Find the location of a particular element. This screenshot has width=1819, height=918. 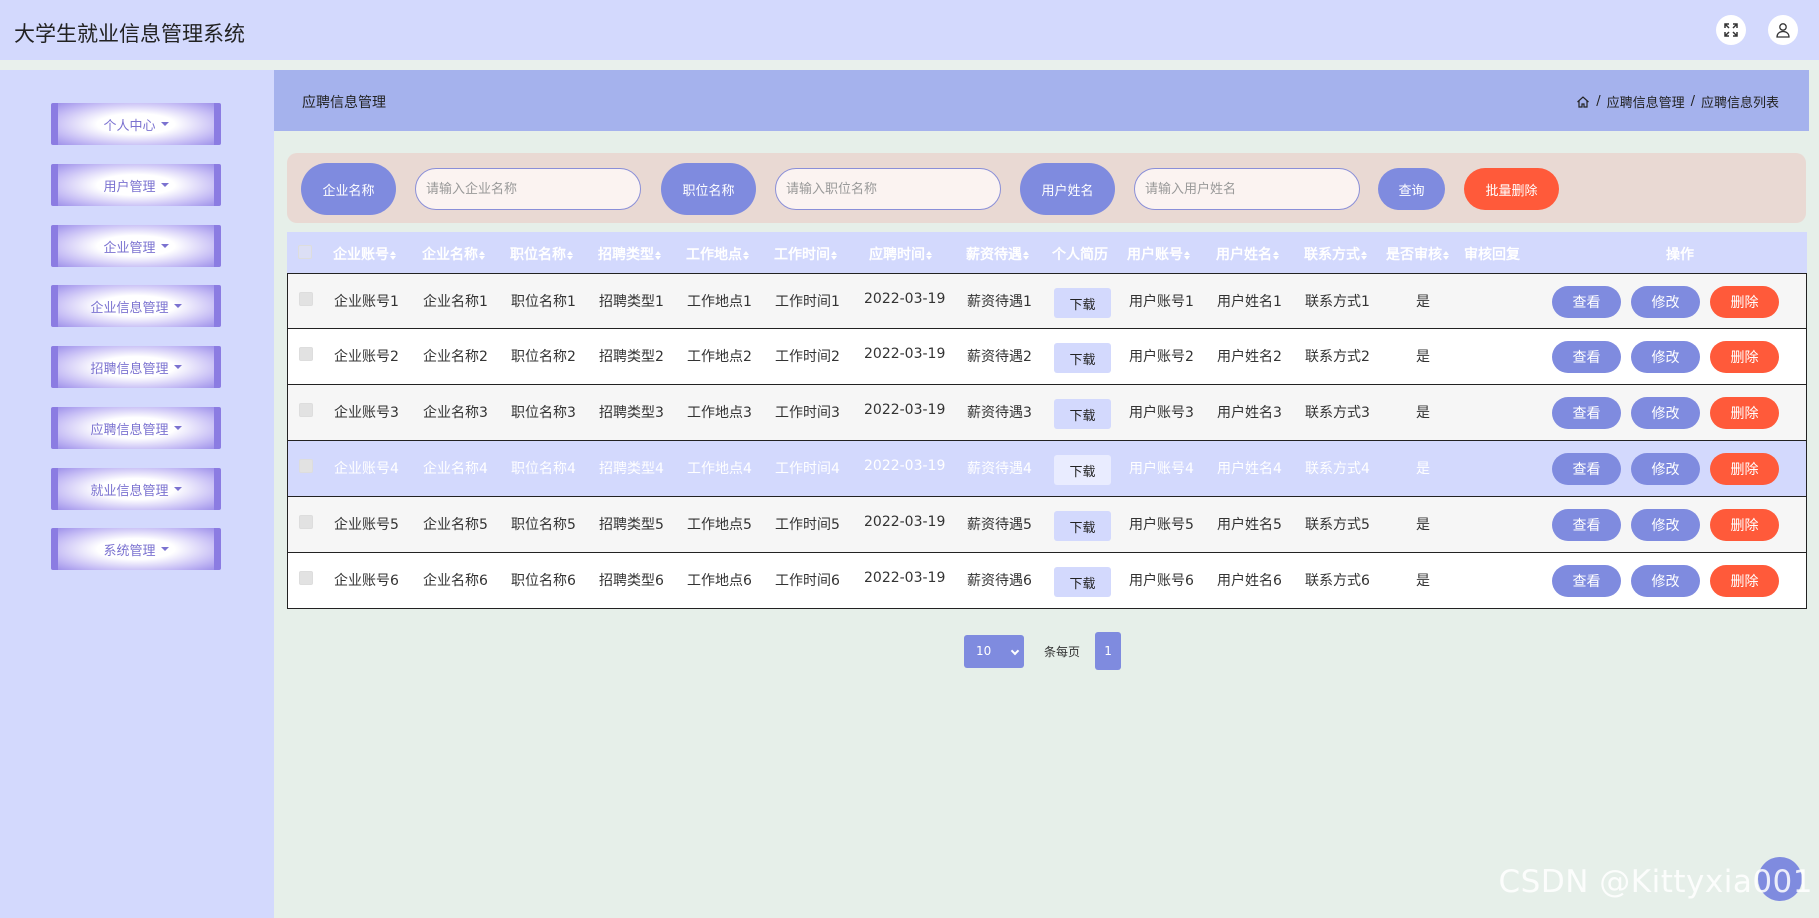

column-header-sortable: 联系方式 is located at coordinates (1335, 254).